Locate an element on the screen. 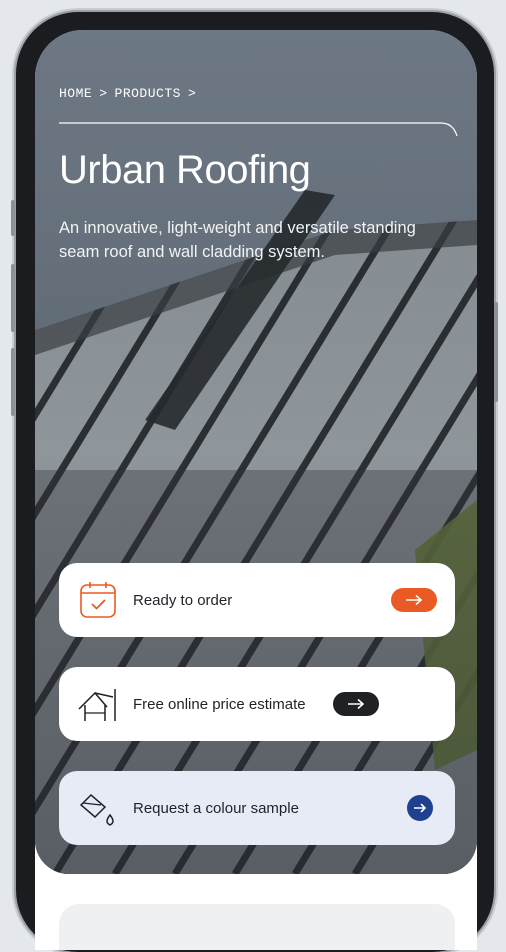 The image size is (506, 952). breadcrumb-home: HOME is located at coordinates (75, 93).